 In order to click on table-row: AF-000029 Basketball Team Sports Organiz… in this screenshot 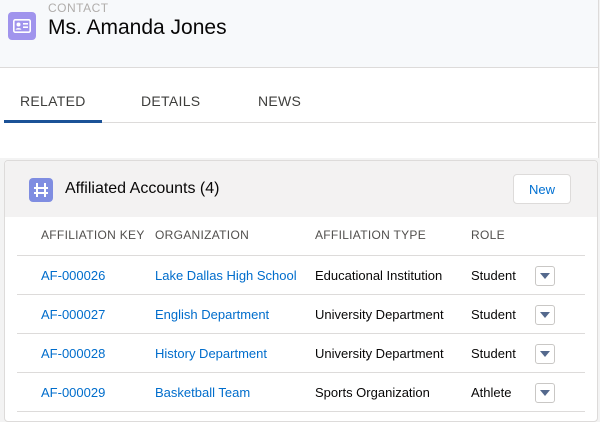, I will do `click(301, 392)`.